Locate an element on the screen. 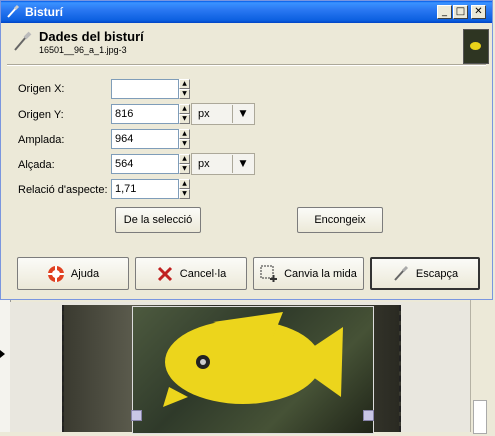  shrink-button: Encongeix is located at coordinates (340, 220).